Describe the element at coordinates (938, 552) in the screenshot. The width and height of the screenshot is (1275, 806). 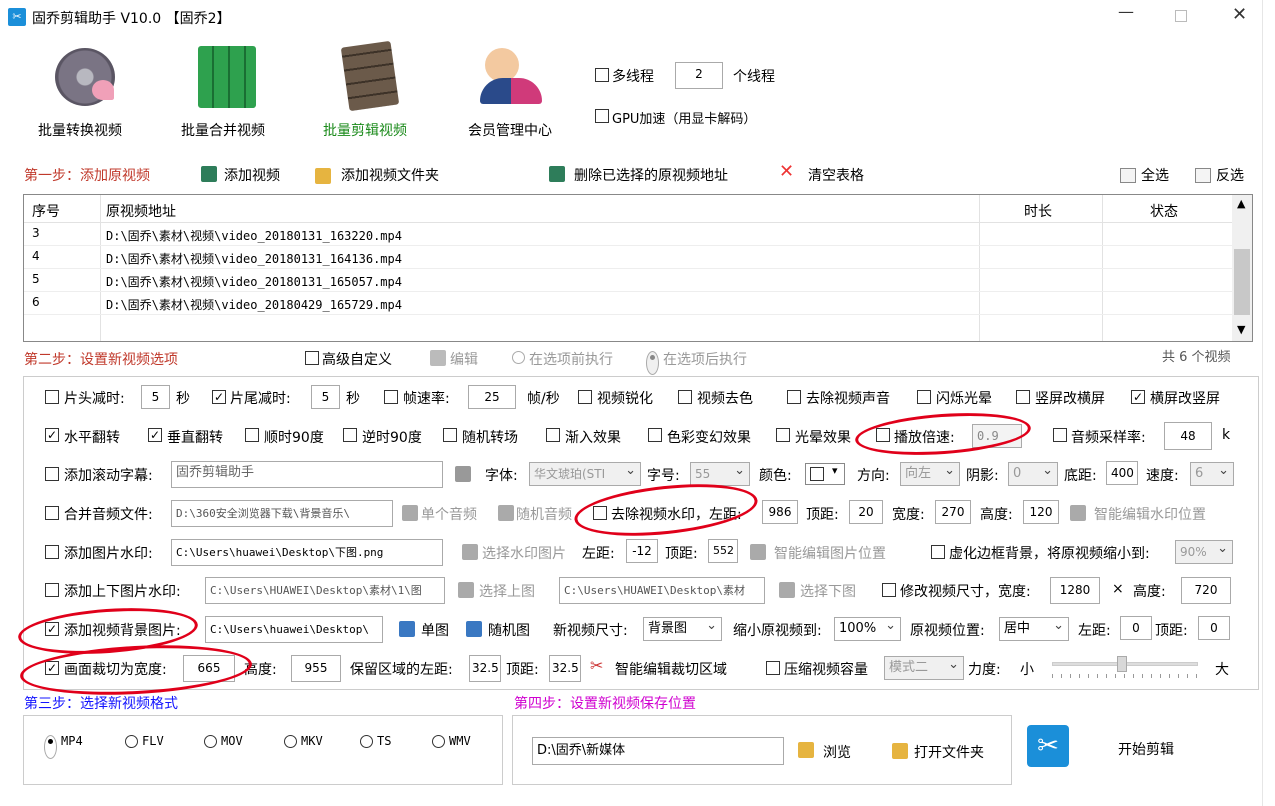
I see `blur-bg-checkbox` at that location.